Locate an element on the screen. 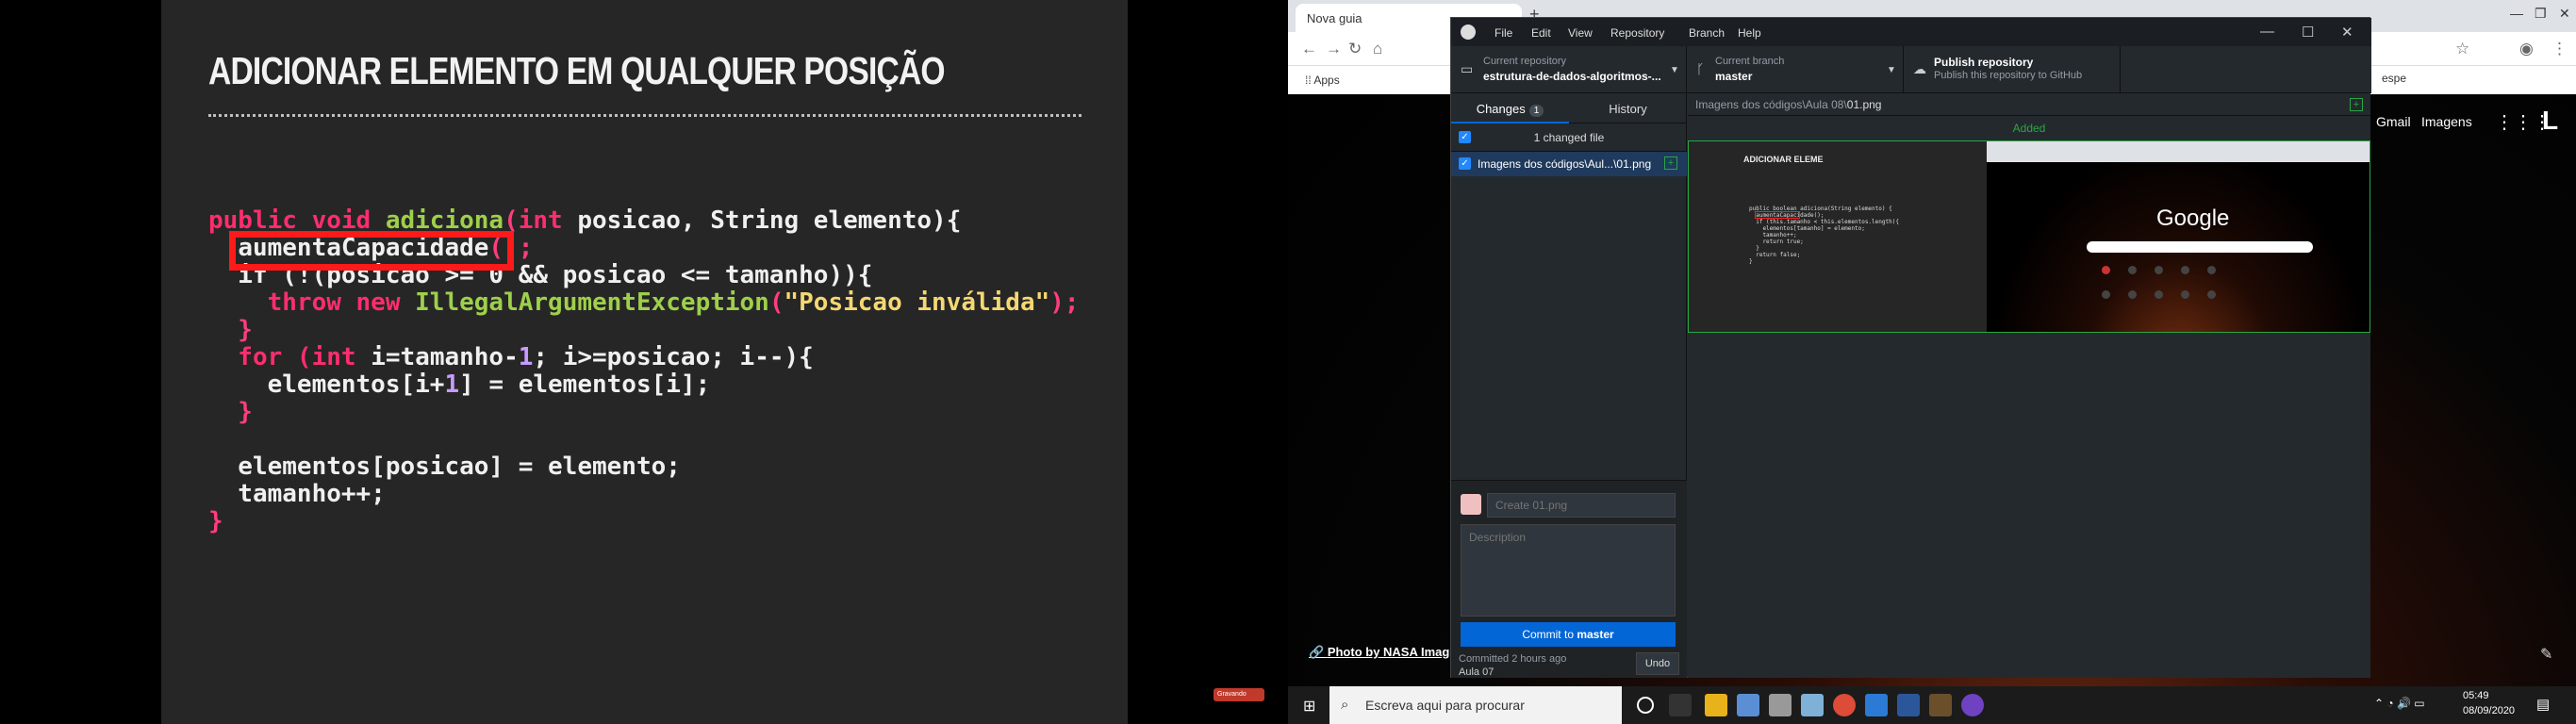  branch-icon: ᚴ is located at coordinates (1700, 68).